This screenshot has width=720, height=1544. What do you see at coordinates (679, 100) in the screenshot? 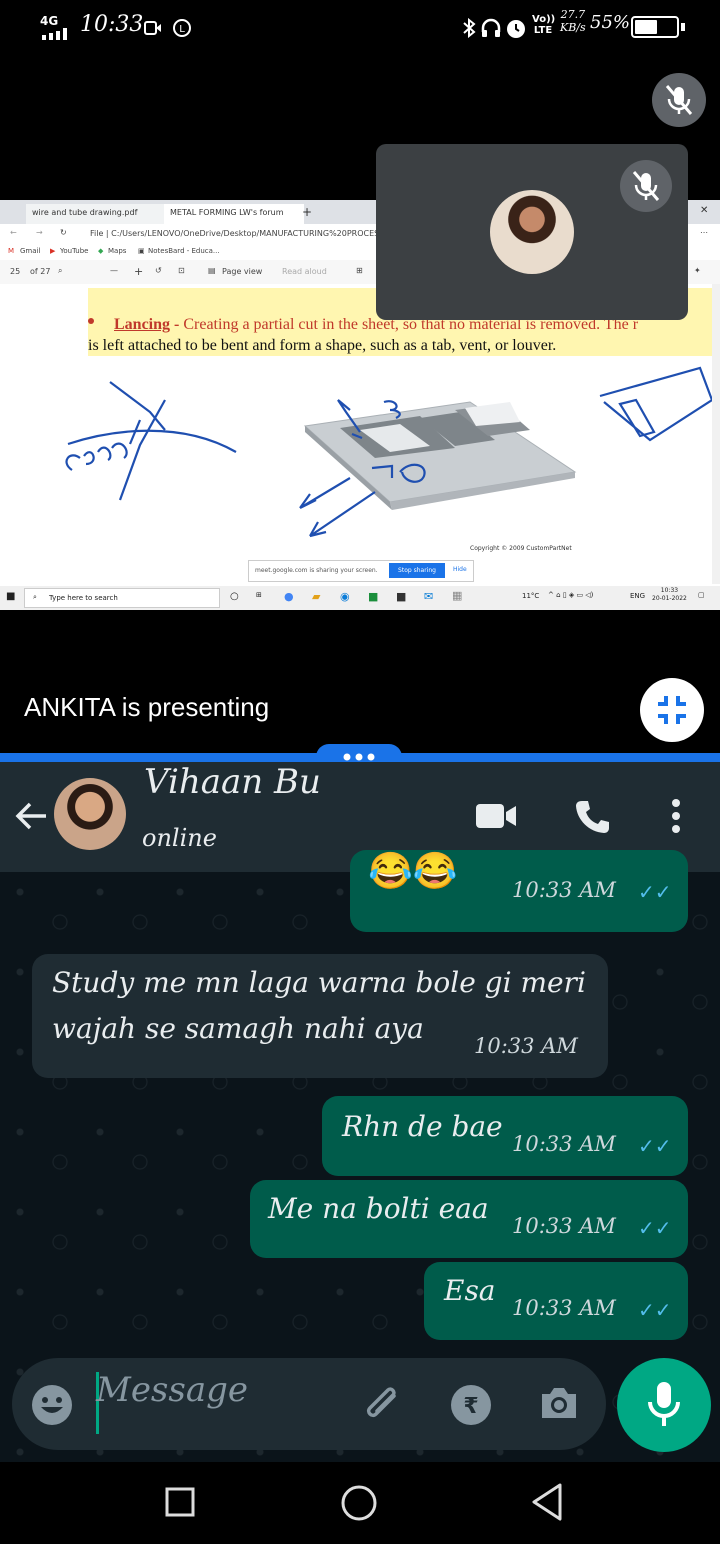
I see `meet-mute-indicator` at bounding box center [679, 100].